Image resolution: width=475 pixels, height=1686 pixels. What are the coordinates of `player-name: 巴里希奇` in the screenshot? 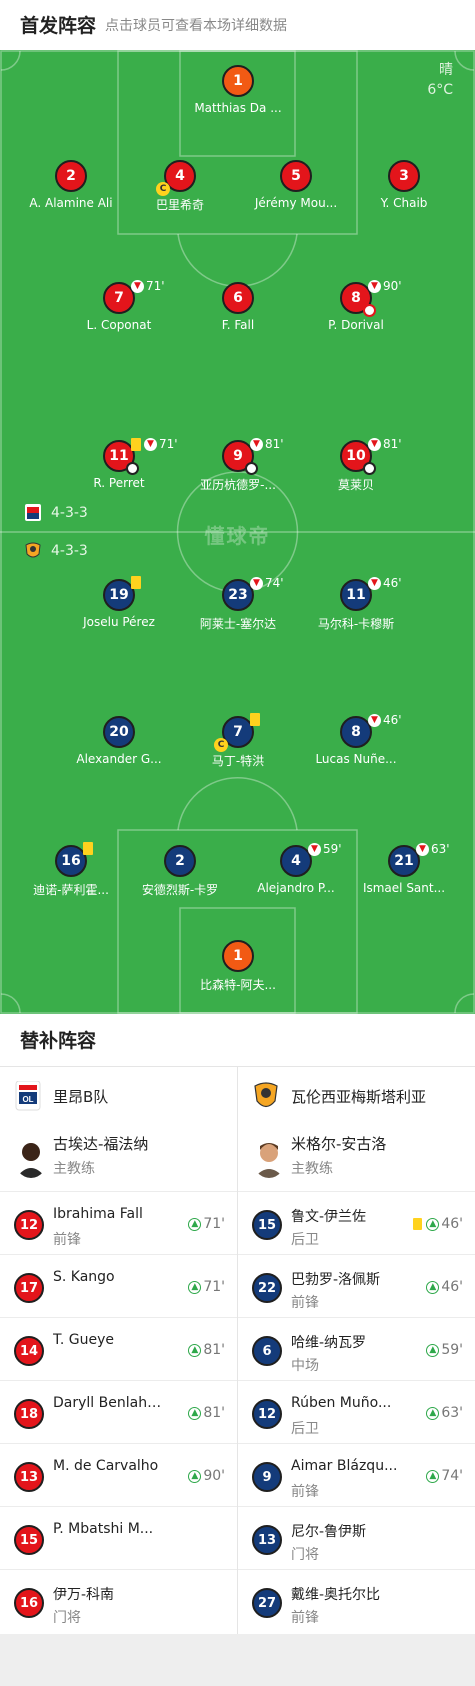 It's located at (179, 205).